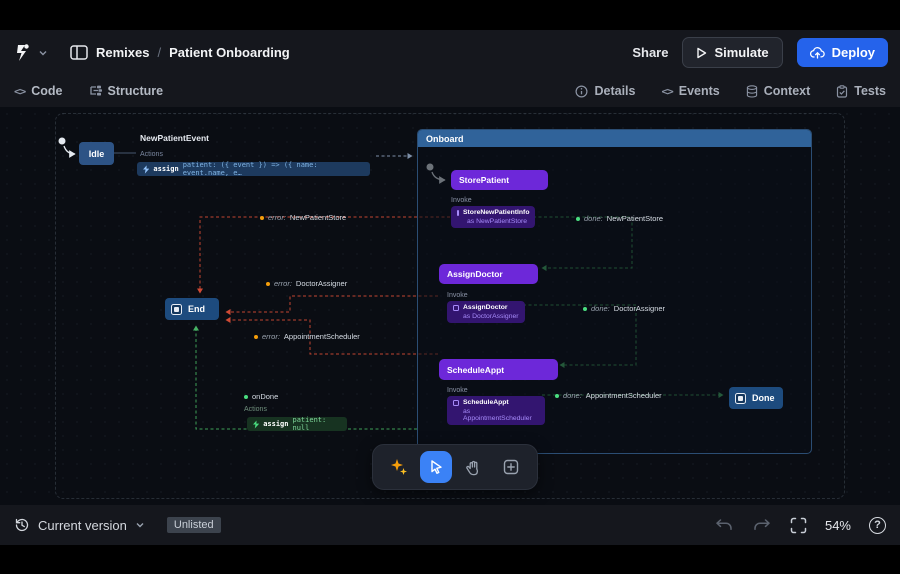  I want to click on tab-events: <> Events, so click(690, 91).